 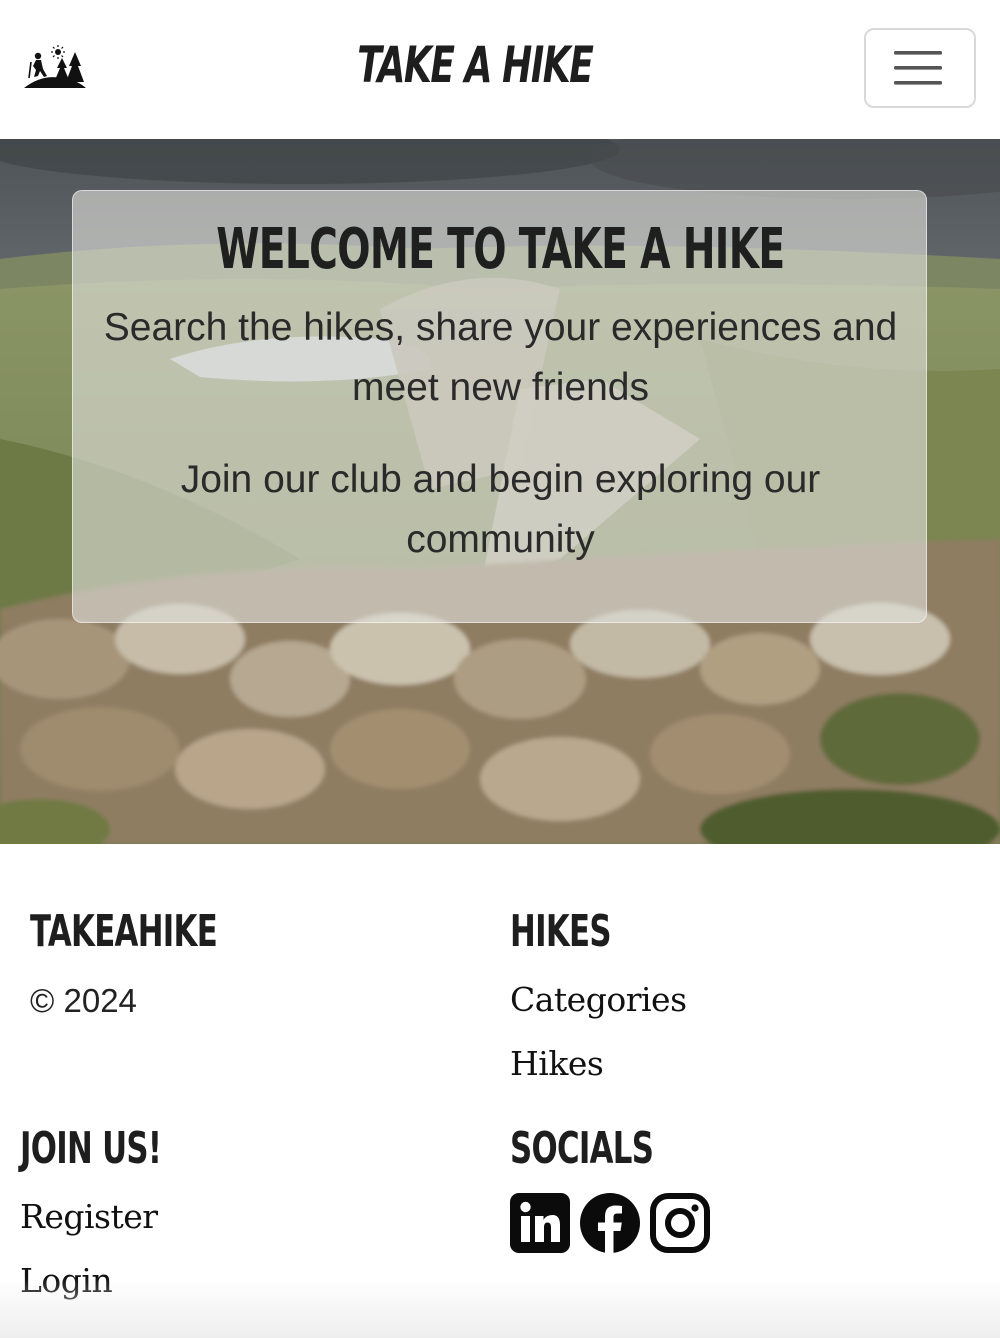 What do you see at coordinates (500, 1308) in the screenshot?
I see `footer-fade` at bounding box center [500, 1308].